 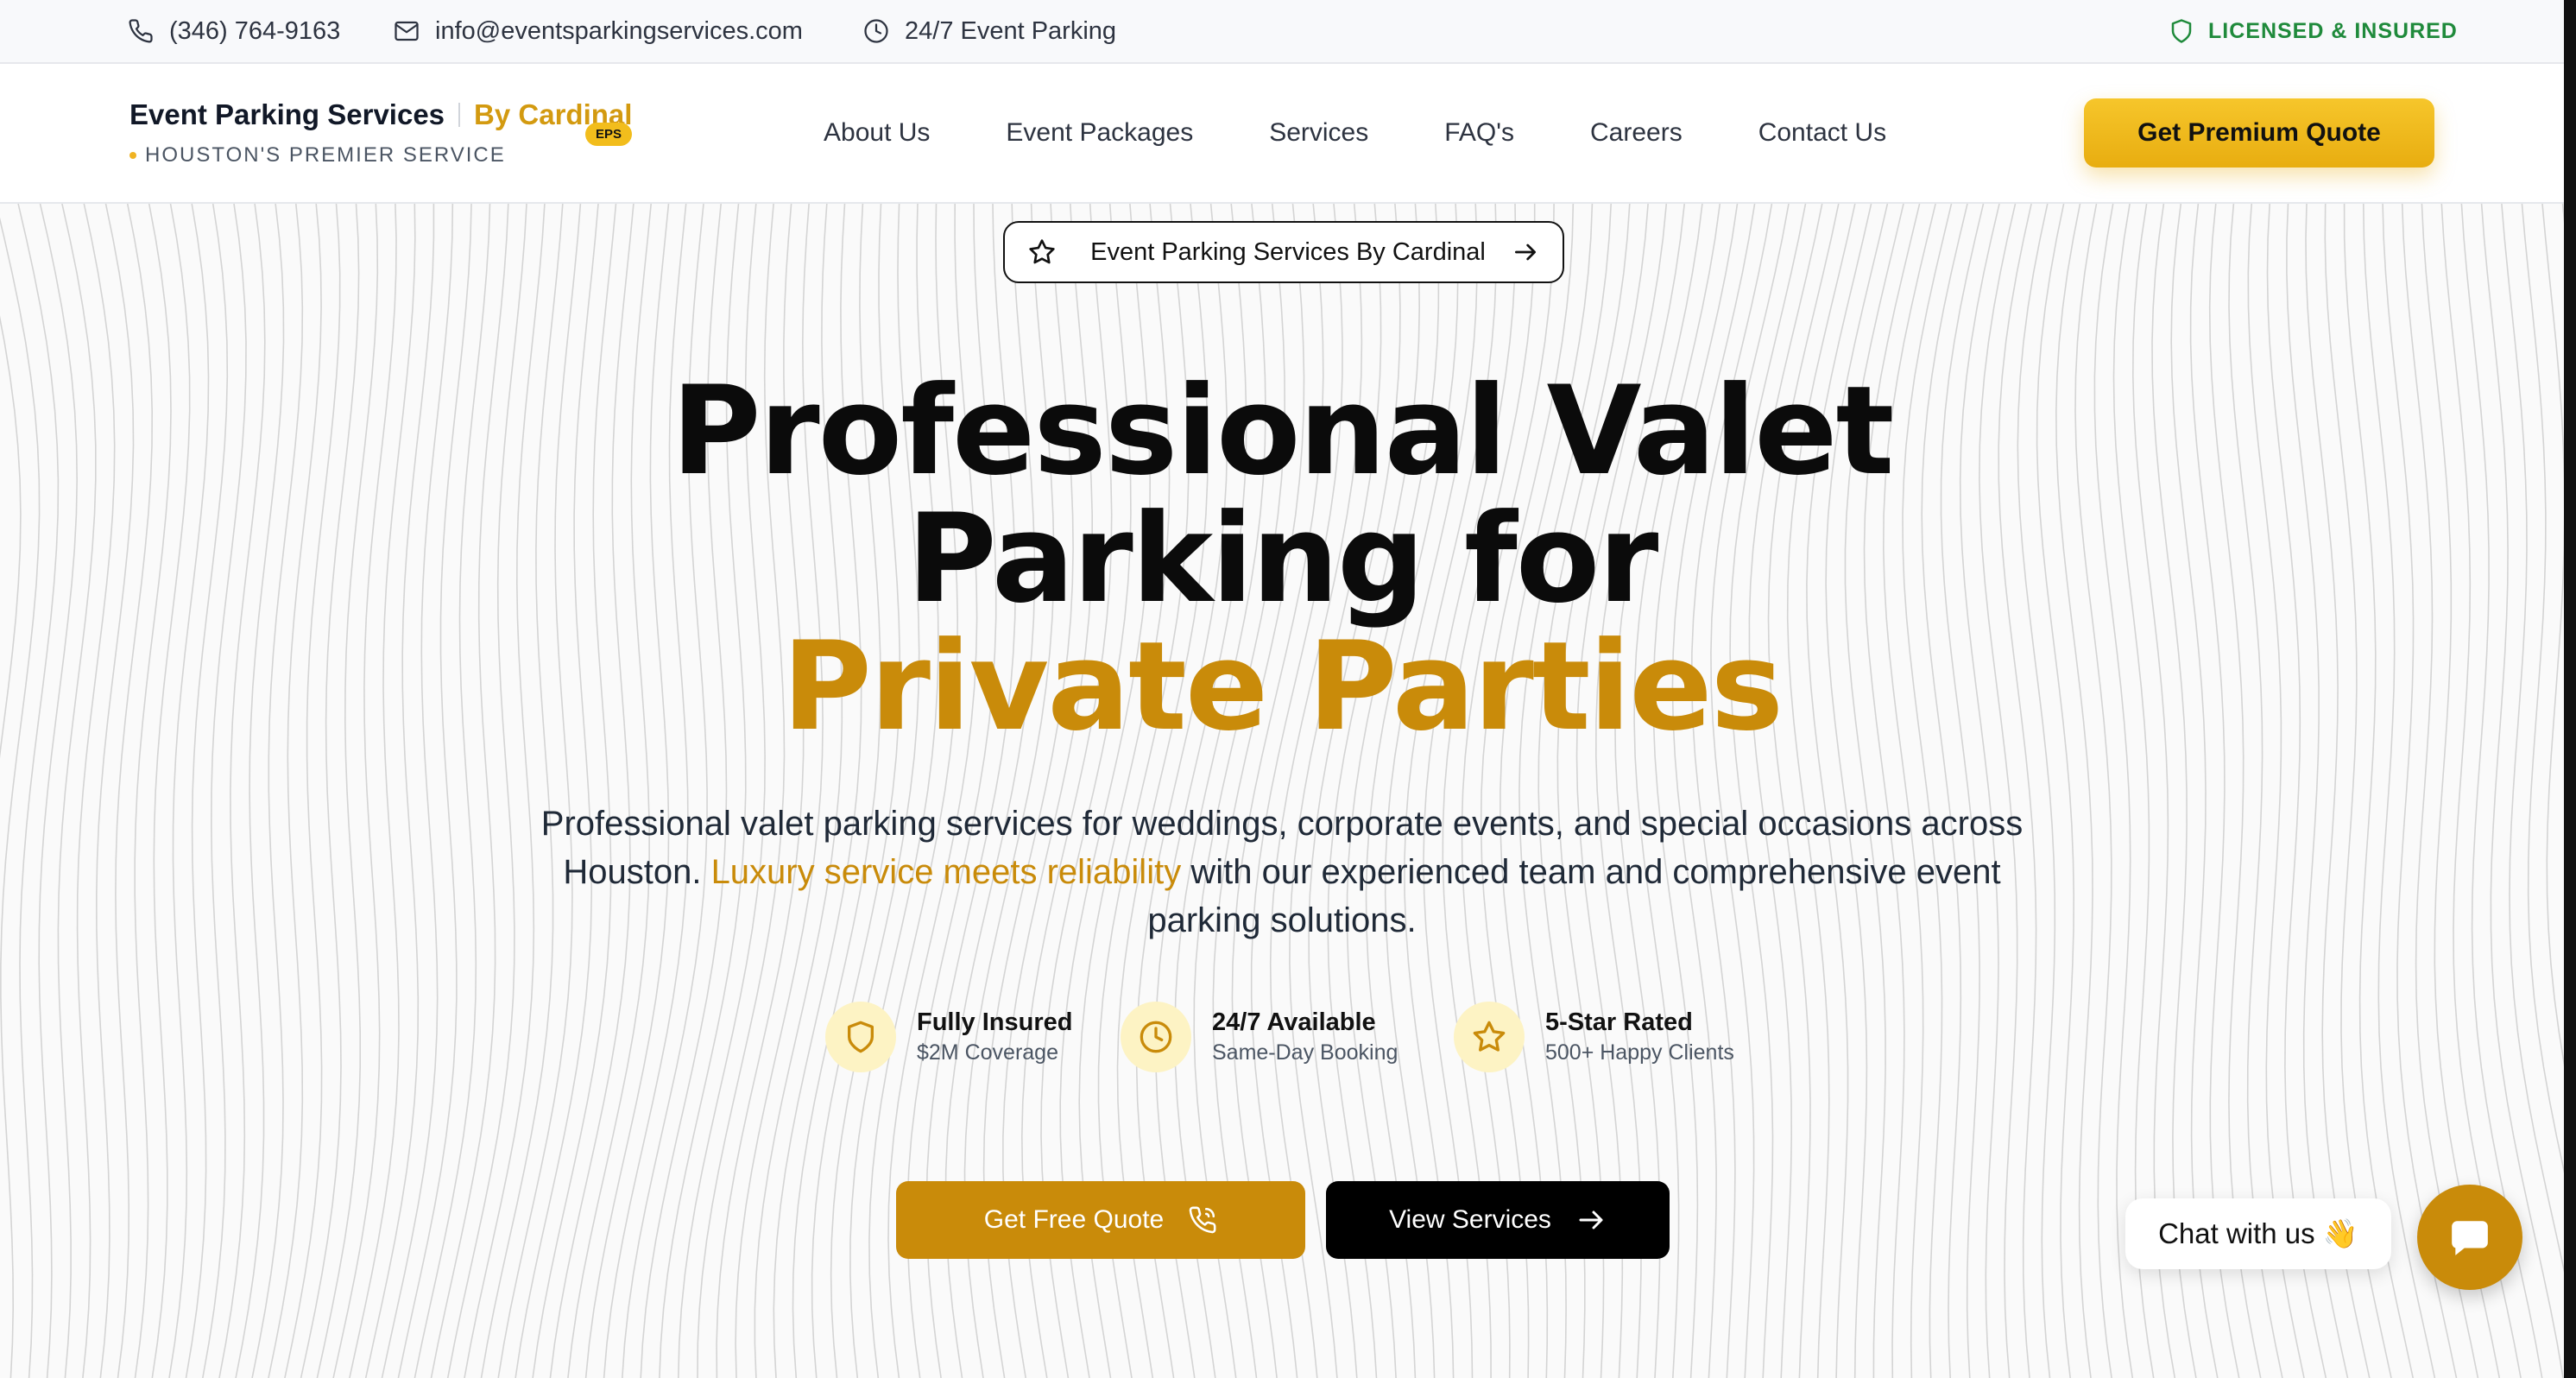 I want to click on feature-subtitle: 500+ Happy Clients, so click(x=1639, y=1052).